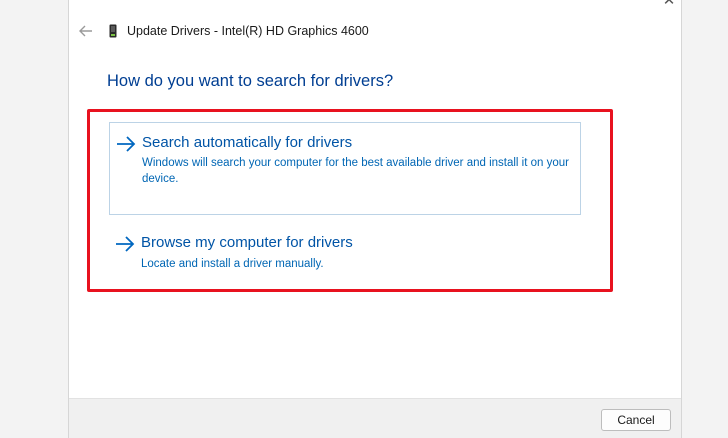  I want to click on back-button, so click(86, 31).